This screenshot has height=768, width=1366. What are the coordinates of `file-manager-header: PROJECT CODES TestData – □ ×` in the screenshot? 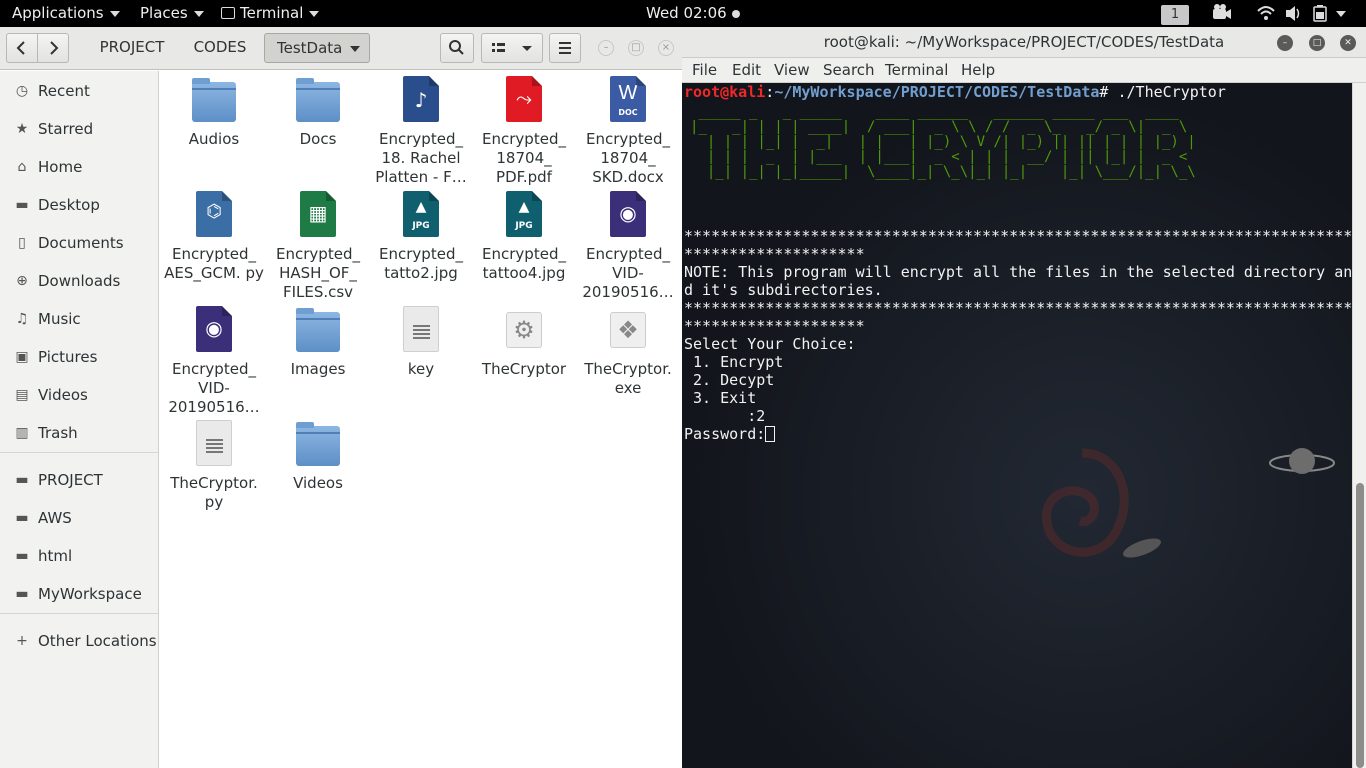 It's located at (341, 48).